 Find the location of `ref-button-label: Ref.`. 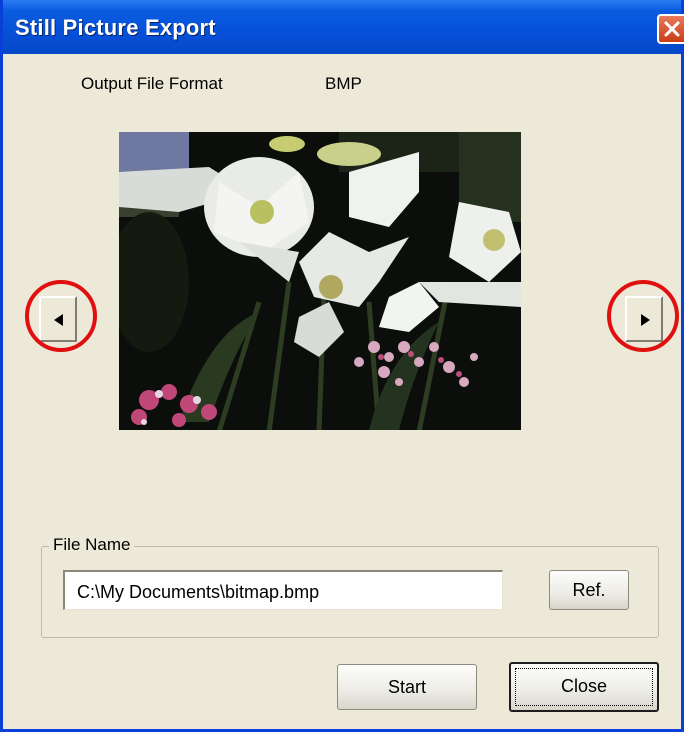

ref-button-label: Ref. is located at coordinates (589, 590).